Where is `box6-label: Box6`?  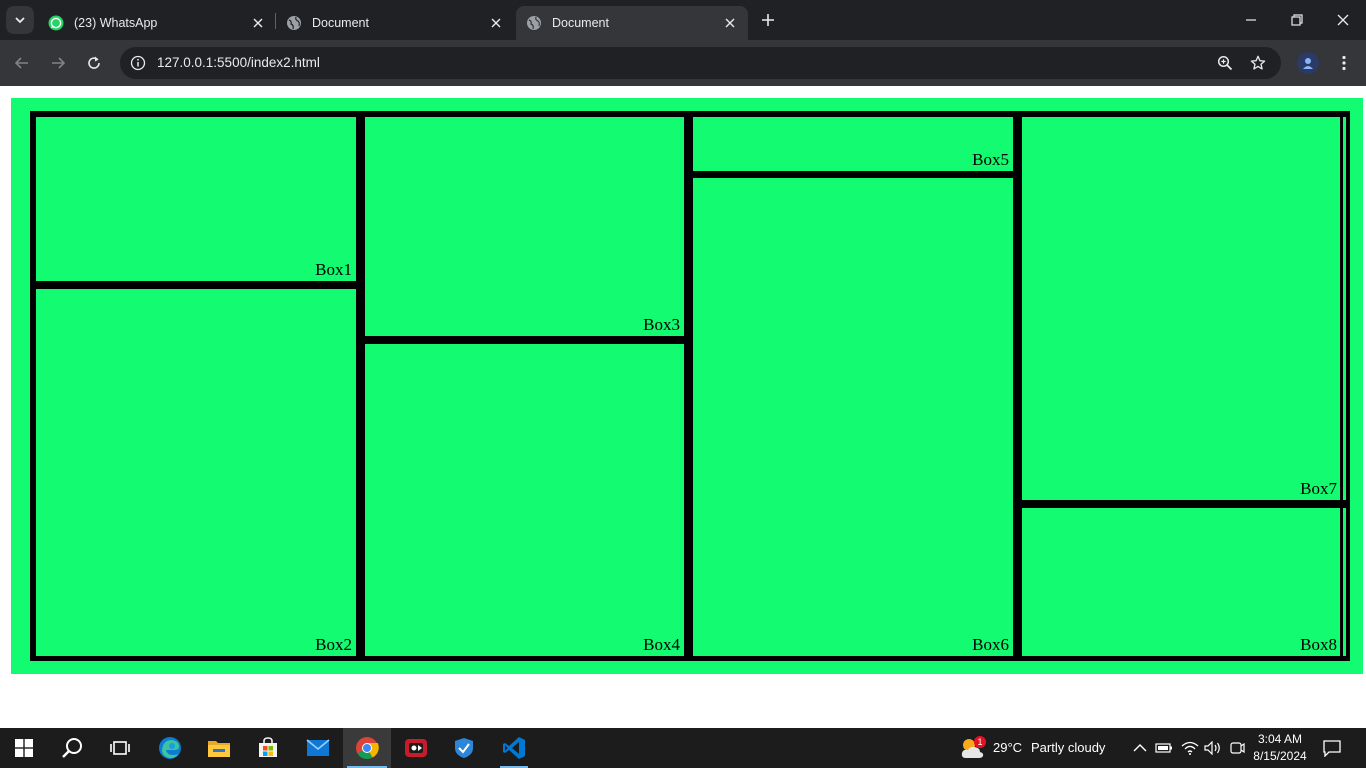 box6-label: Box6 is located at coordinates (990, 644).